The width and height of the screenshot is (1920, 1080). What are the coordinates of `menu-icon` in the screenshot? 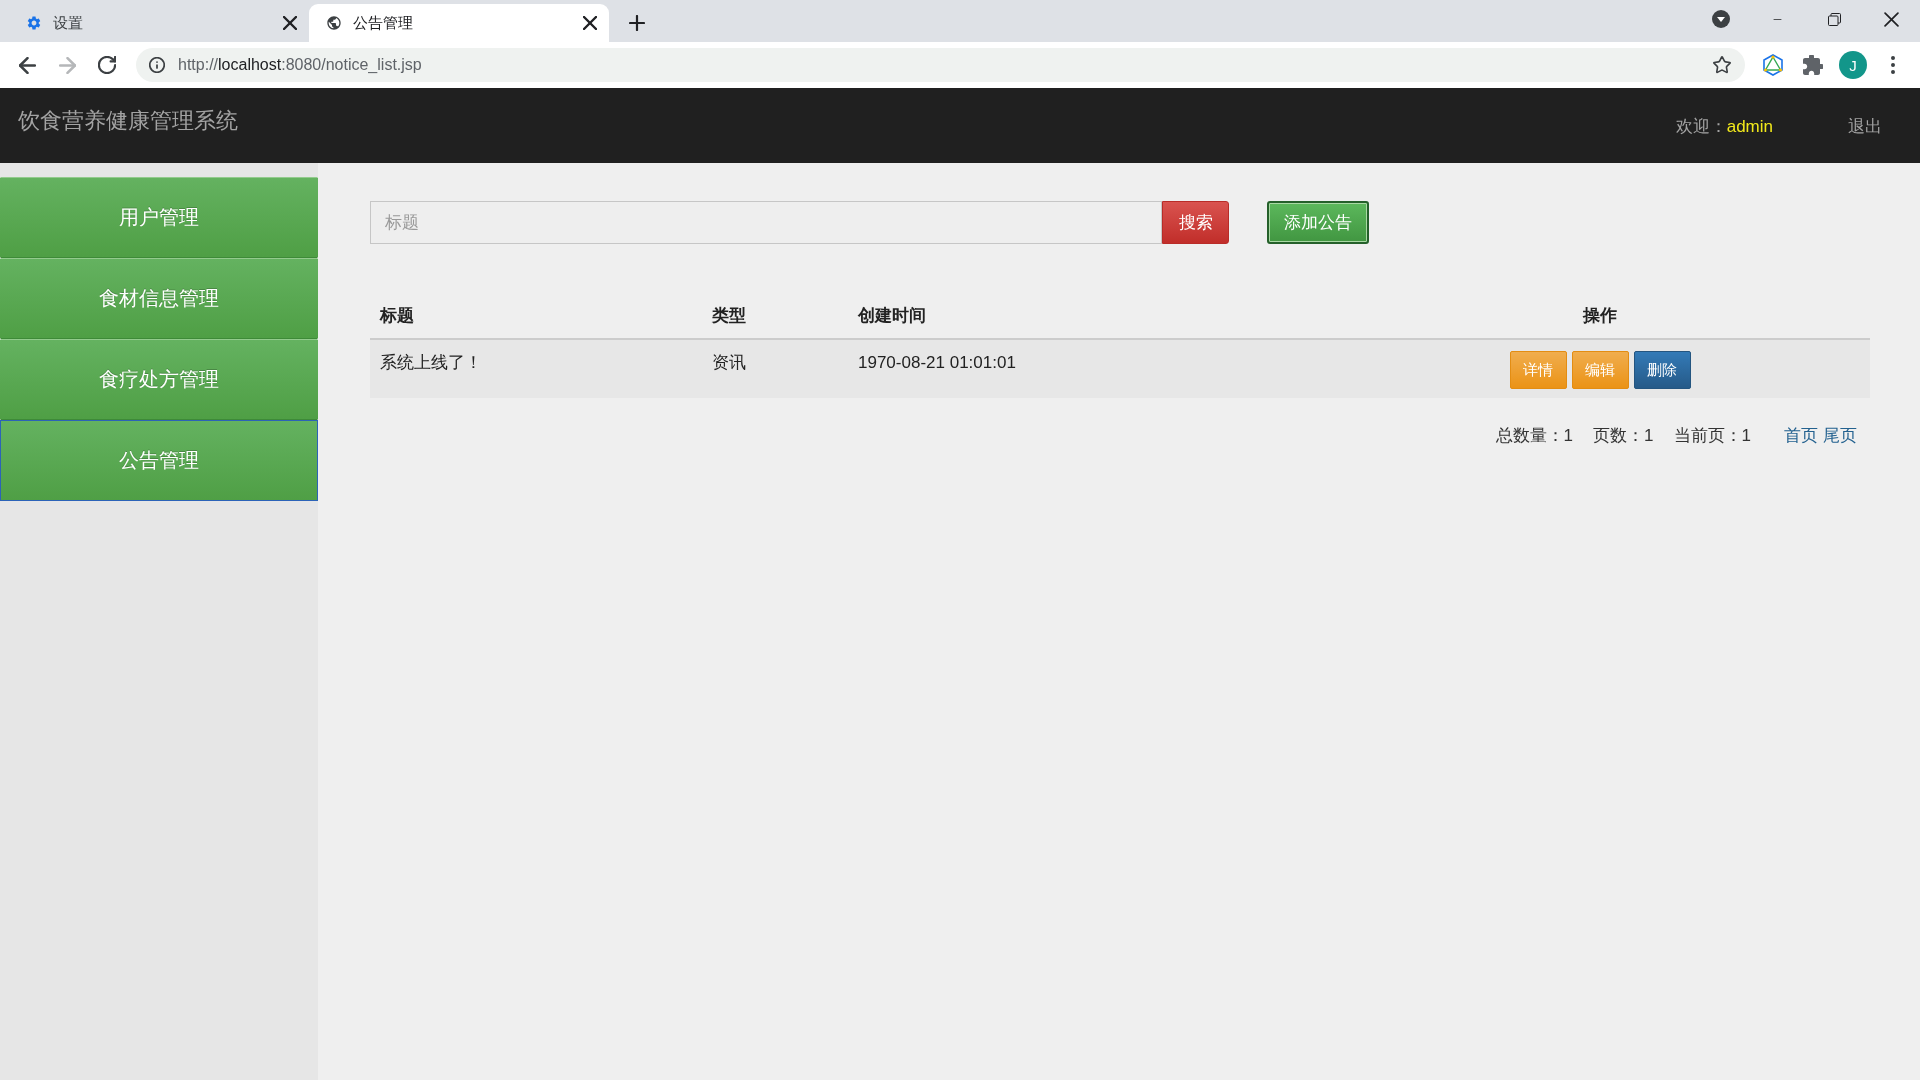 It's located at (1893, 65).